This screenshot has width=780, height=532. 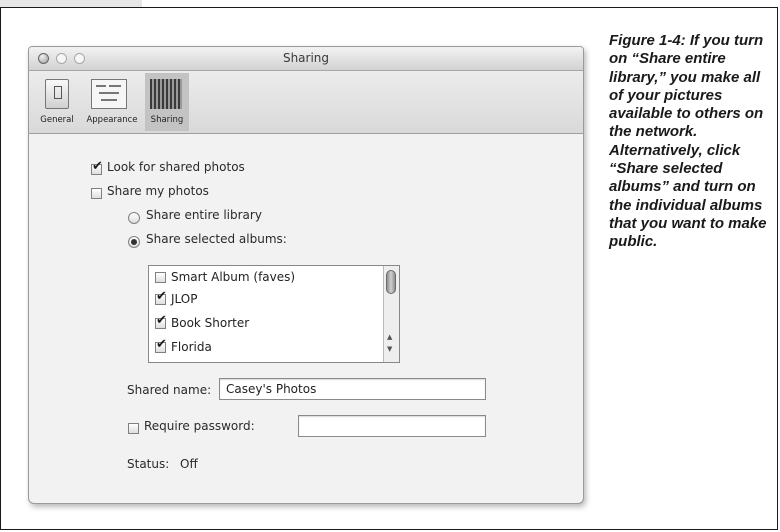 What do you see at coordinates (306, 102) in the screenshot?
I see `preferences-toolbar: General Appearance Sharing` at bounding box center [306, 102].